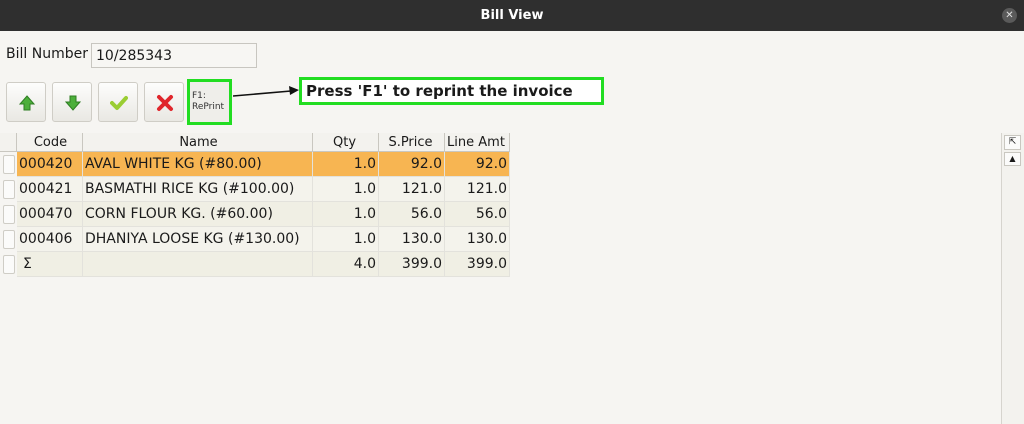 The width and height of the screenshot is (1024, 424). Describe the element at coordinates (50, 264) in the screenshot. I see `cell-sum-symbol: Σ` at that location.